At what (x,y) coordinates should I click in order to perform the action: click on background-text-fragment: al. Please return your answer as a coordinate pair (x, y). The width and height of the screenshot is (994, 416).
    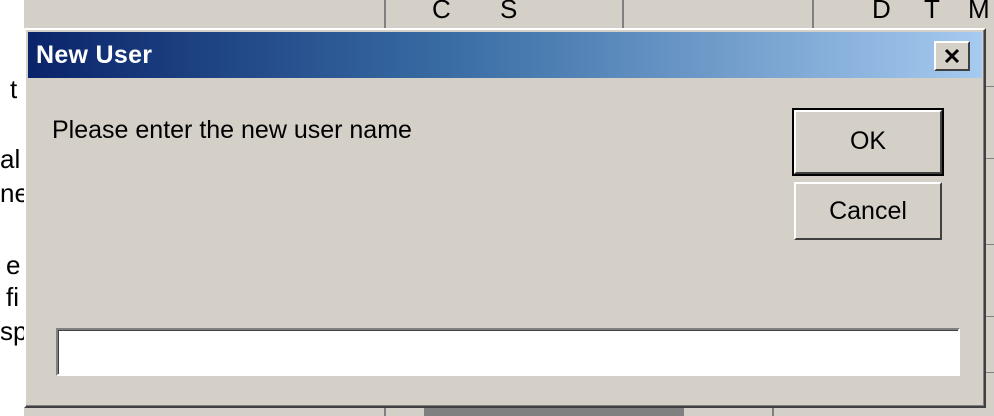
    Looking at the image, I should click on (10, 159).